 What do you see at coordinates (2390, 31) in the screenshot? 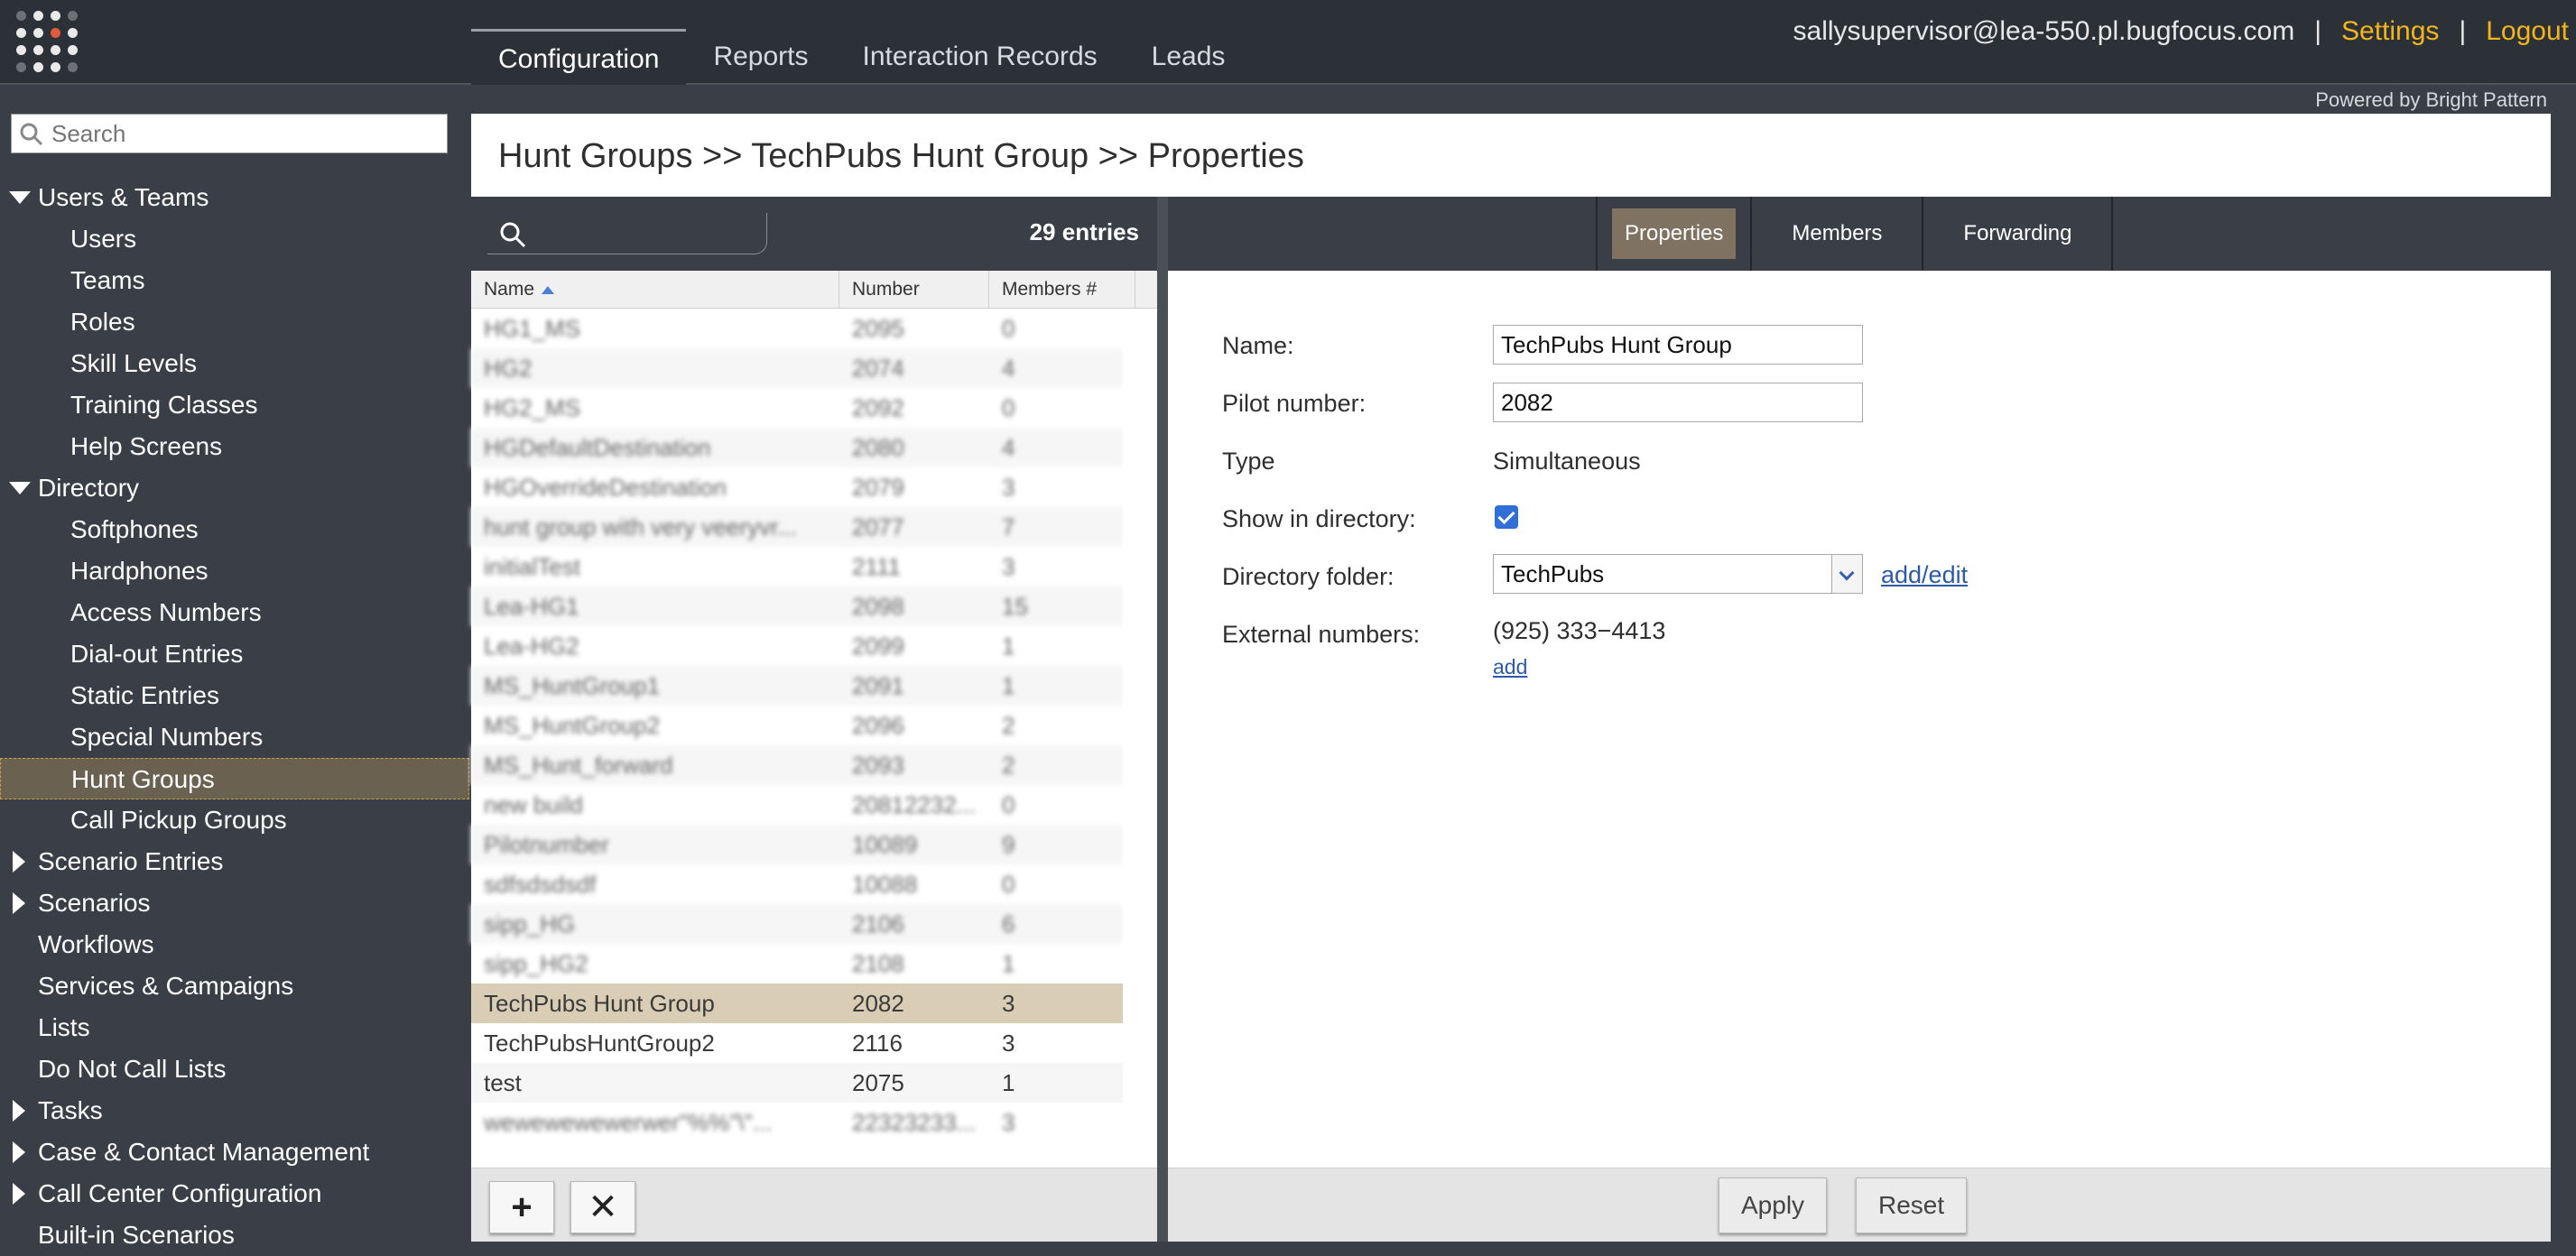
I see `settings-link: Settings` at bounding box center [2390, 31].